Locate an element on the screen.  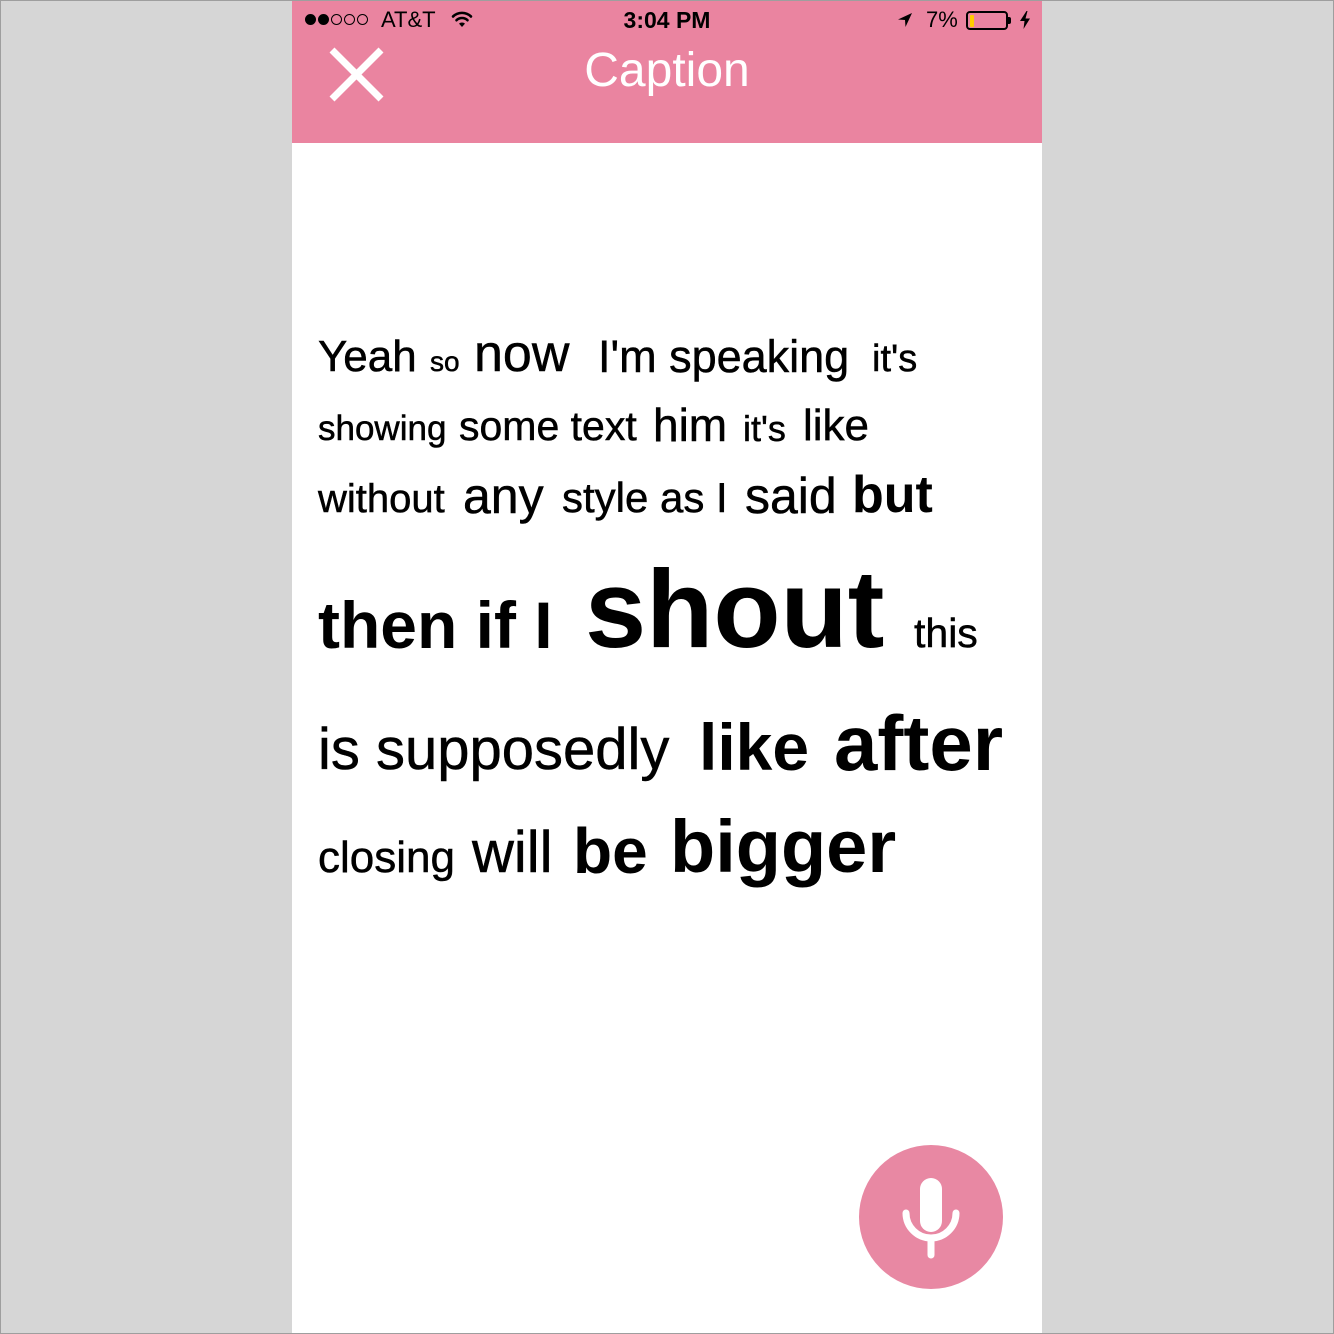
caption-word: bigger is located at coordinates (783, 847).